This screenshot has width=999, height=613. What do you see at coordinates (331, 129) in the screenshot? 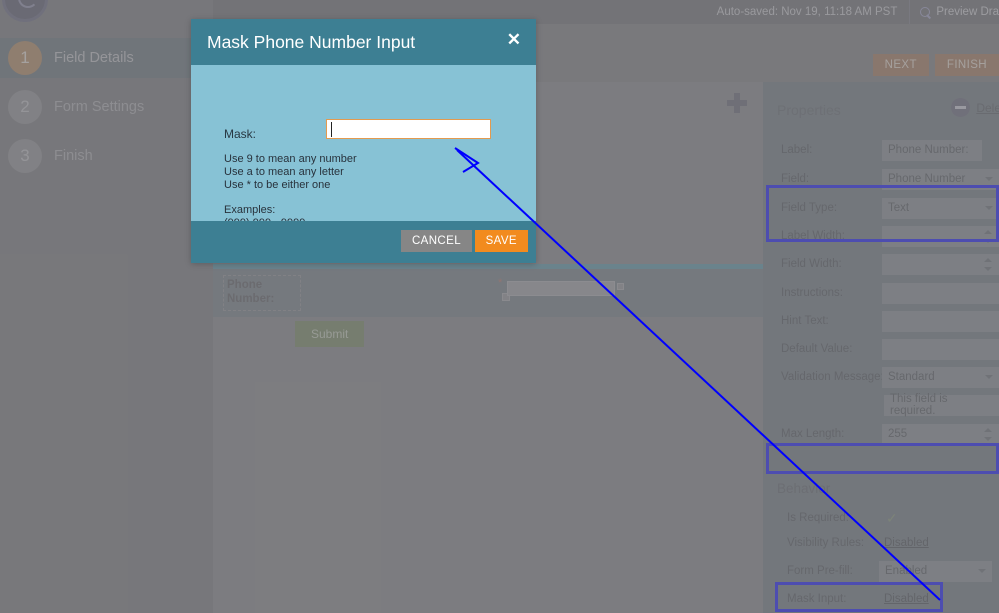
I see `text-caret` at bounding box center [331, 129].